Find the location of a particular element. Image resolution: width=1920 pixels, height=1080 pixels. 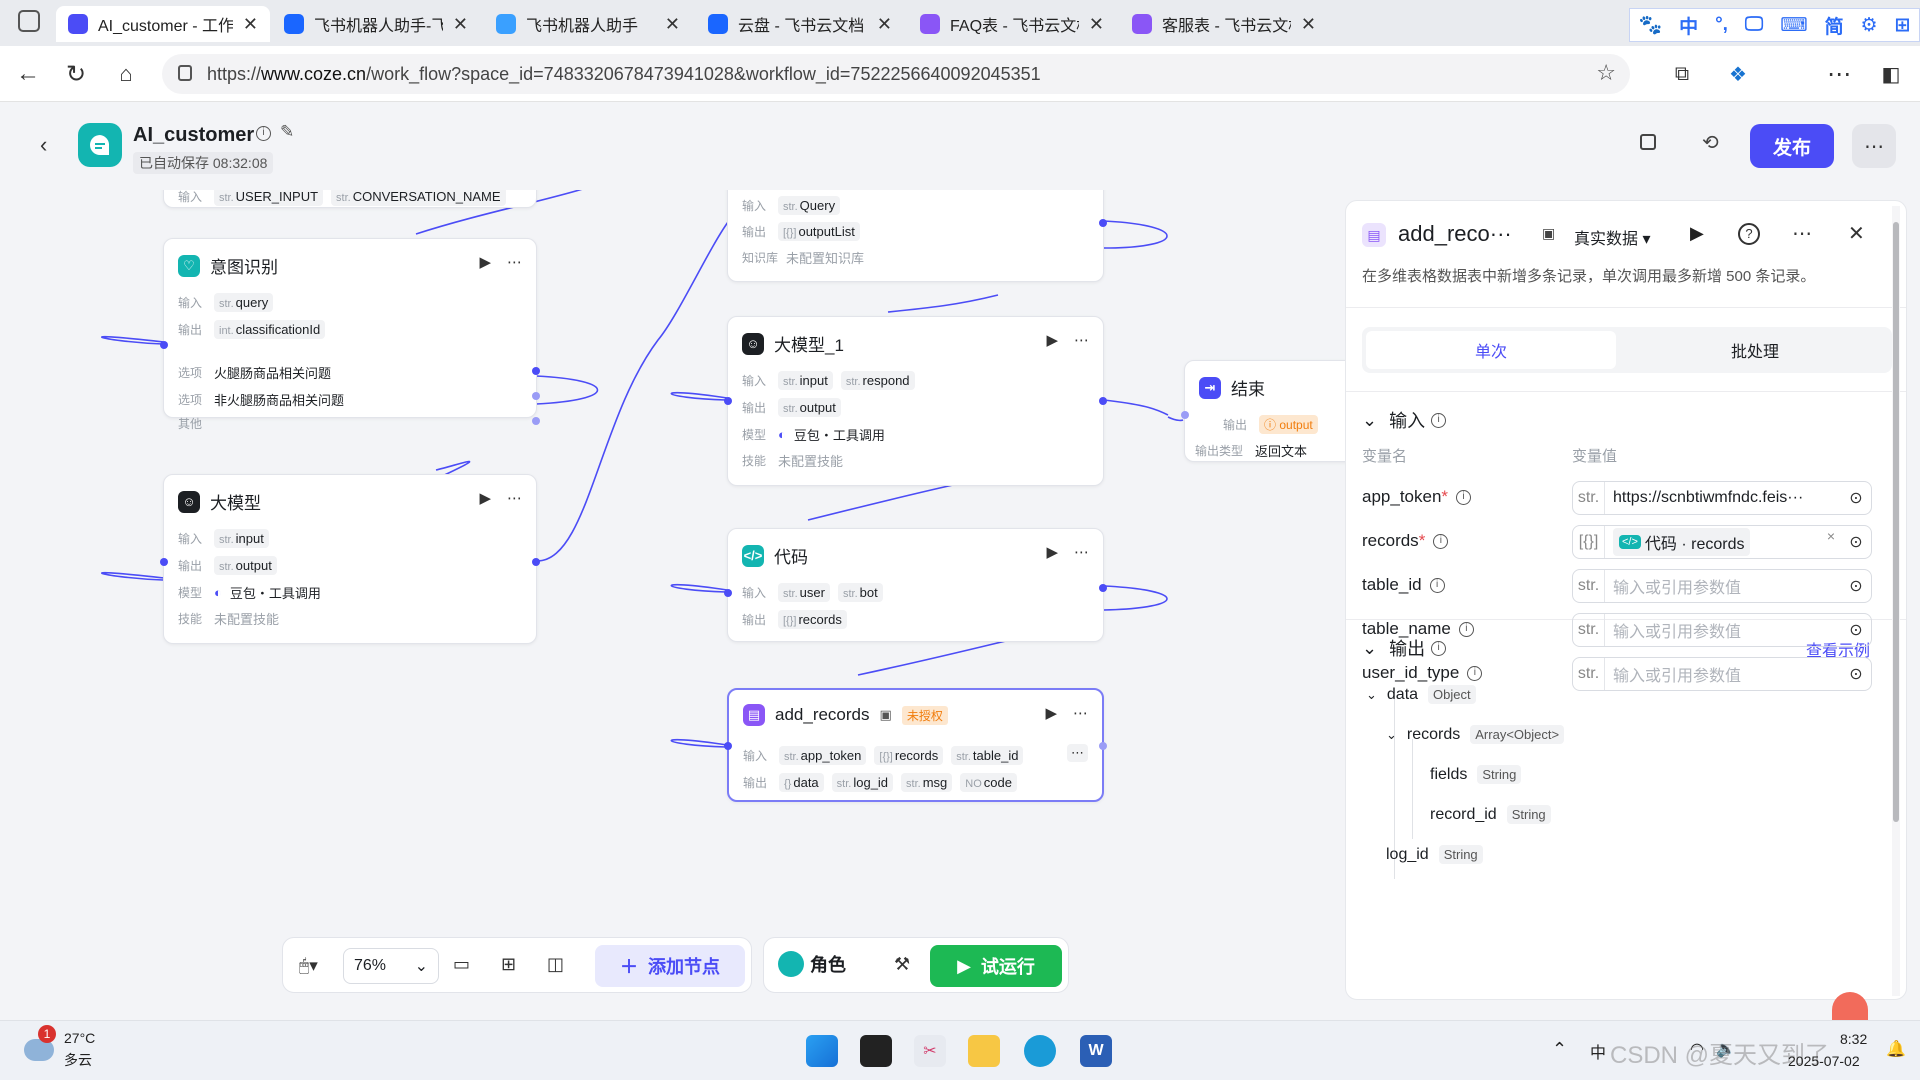

ime-settings-icon: ⚙ is located at coordinates (1869, 25).